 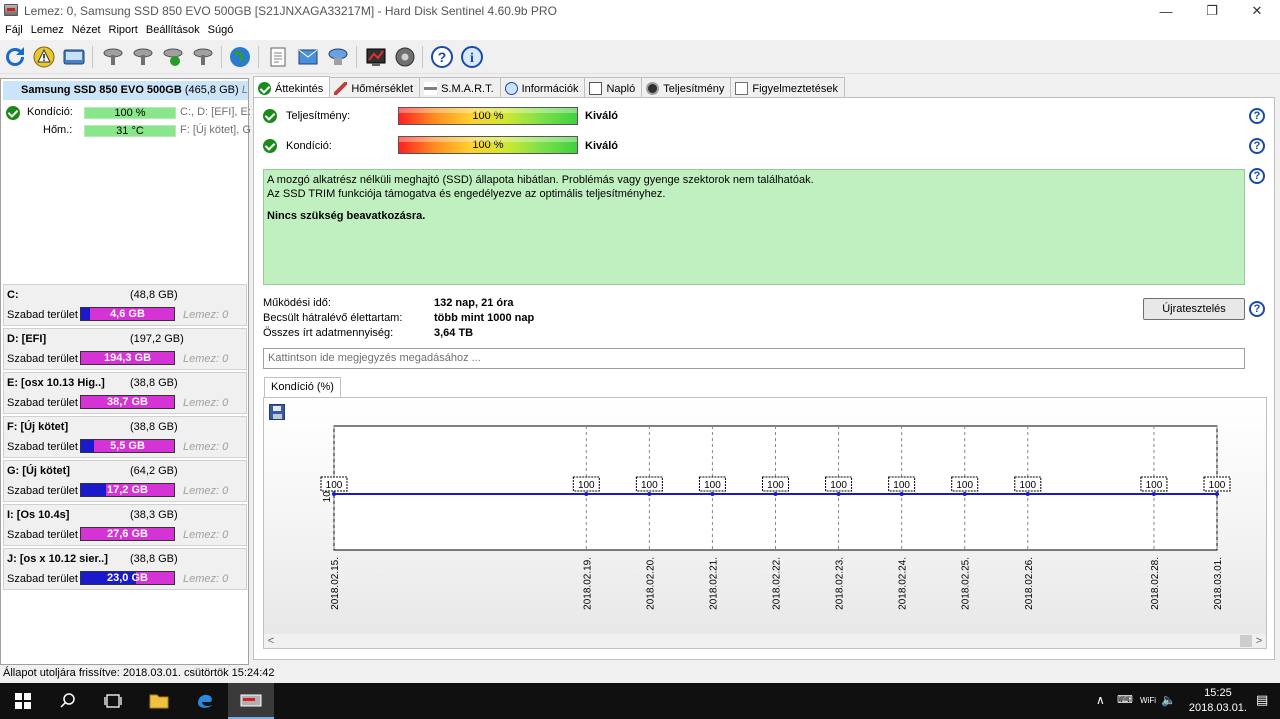 What do you see at coordinates (130, 113) in the screenshot?
I see `condition-minibar: 100 %` at bounding box center [130, 113].